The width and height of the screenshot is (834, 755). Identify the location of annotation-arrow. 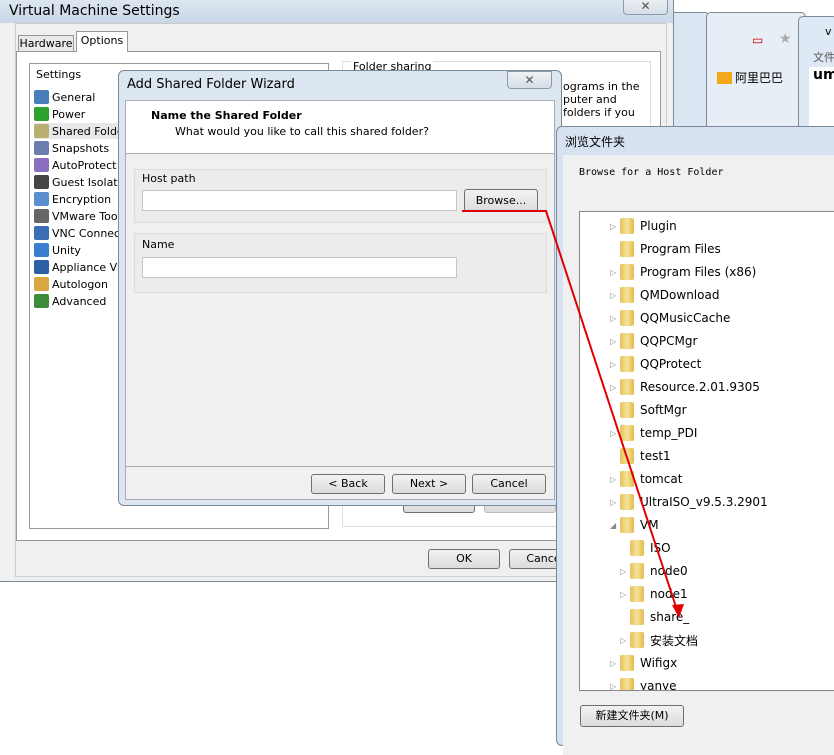
(573, 414).